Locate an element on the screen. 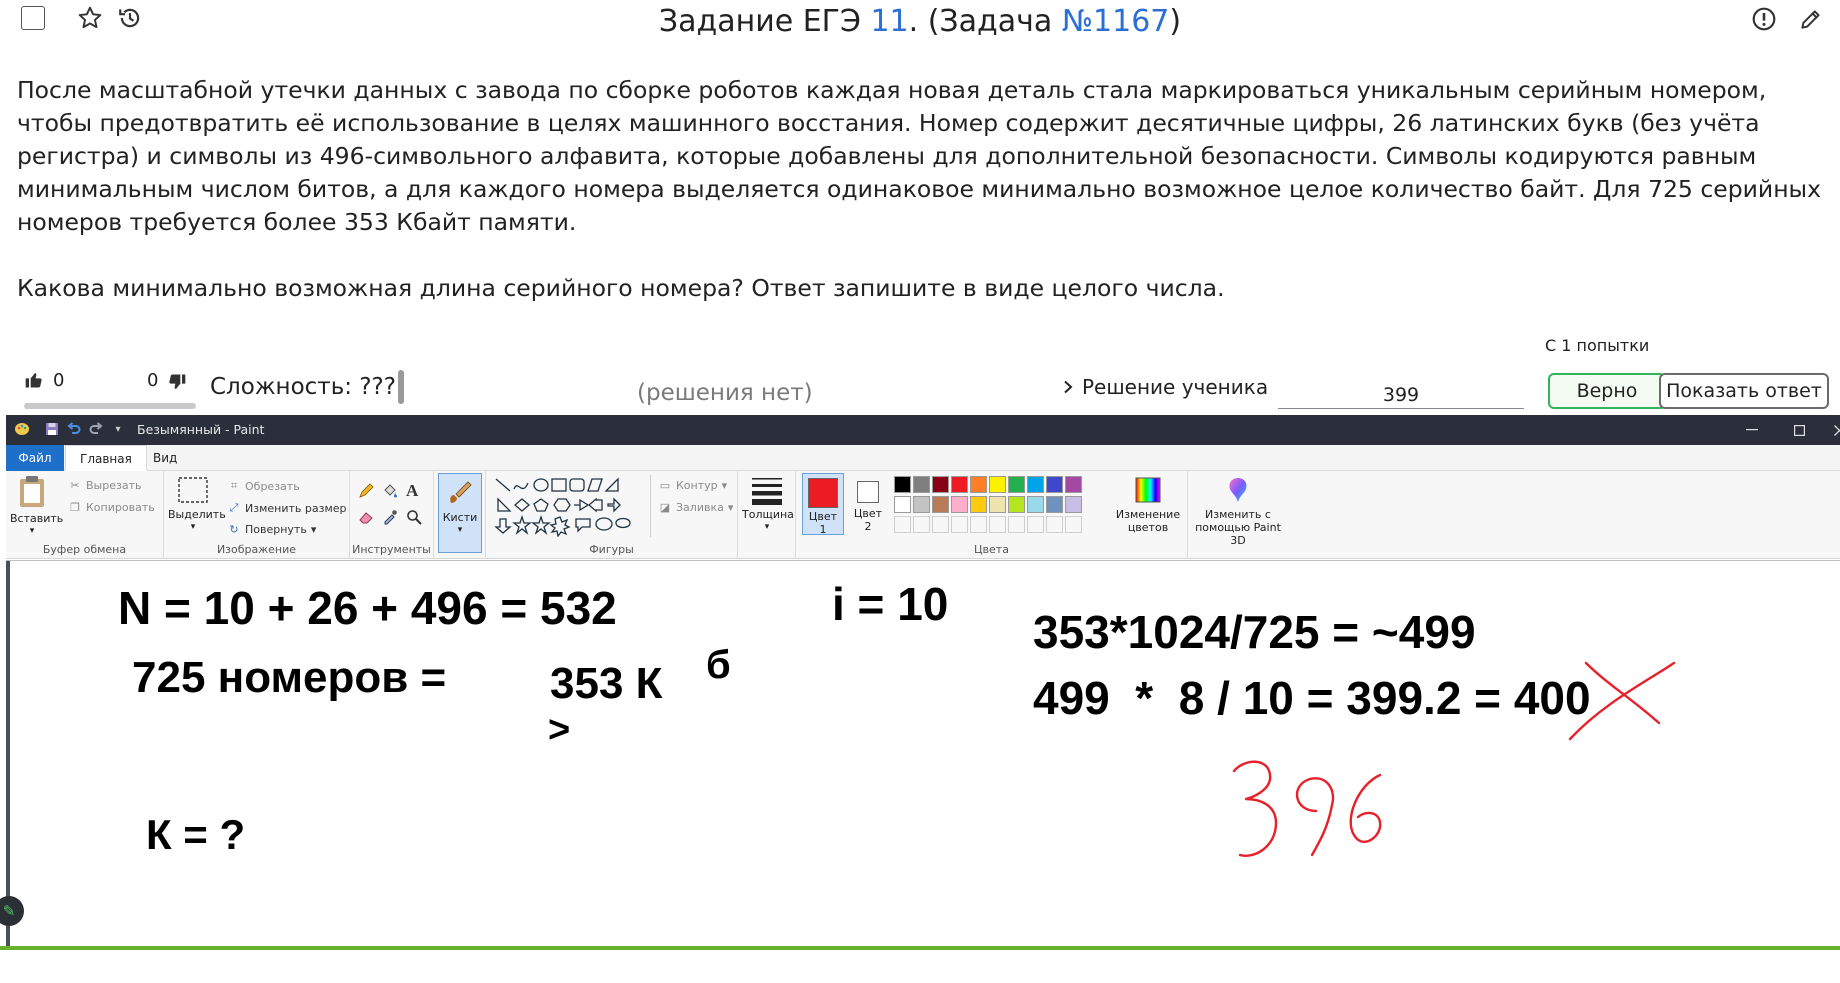 The width and height of the screenshot is (1840, 983). image-group-label: Изображение is located at coordinates (256, 549).